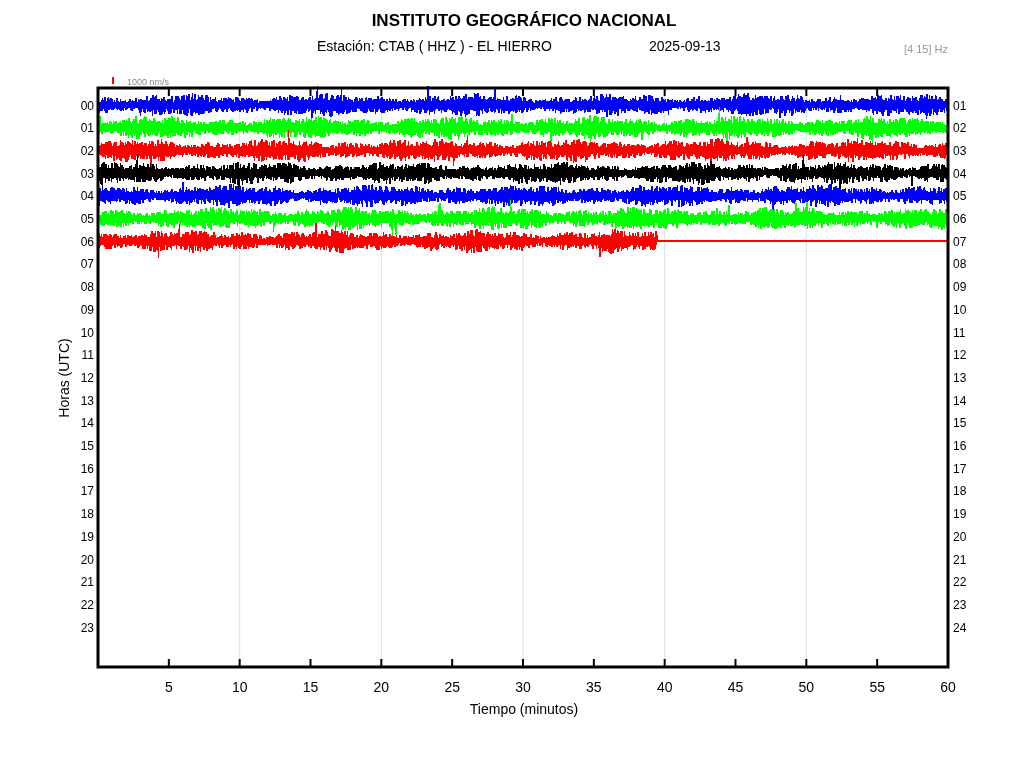 The image size is (1024, 768). What do you see at coordinates (735, 687) in the screenshot?
I see `x-tick-label: 45` at bounding box center [735, 687].